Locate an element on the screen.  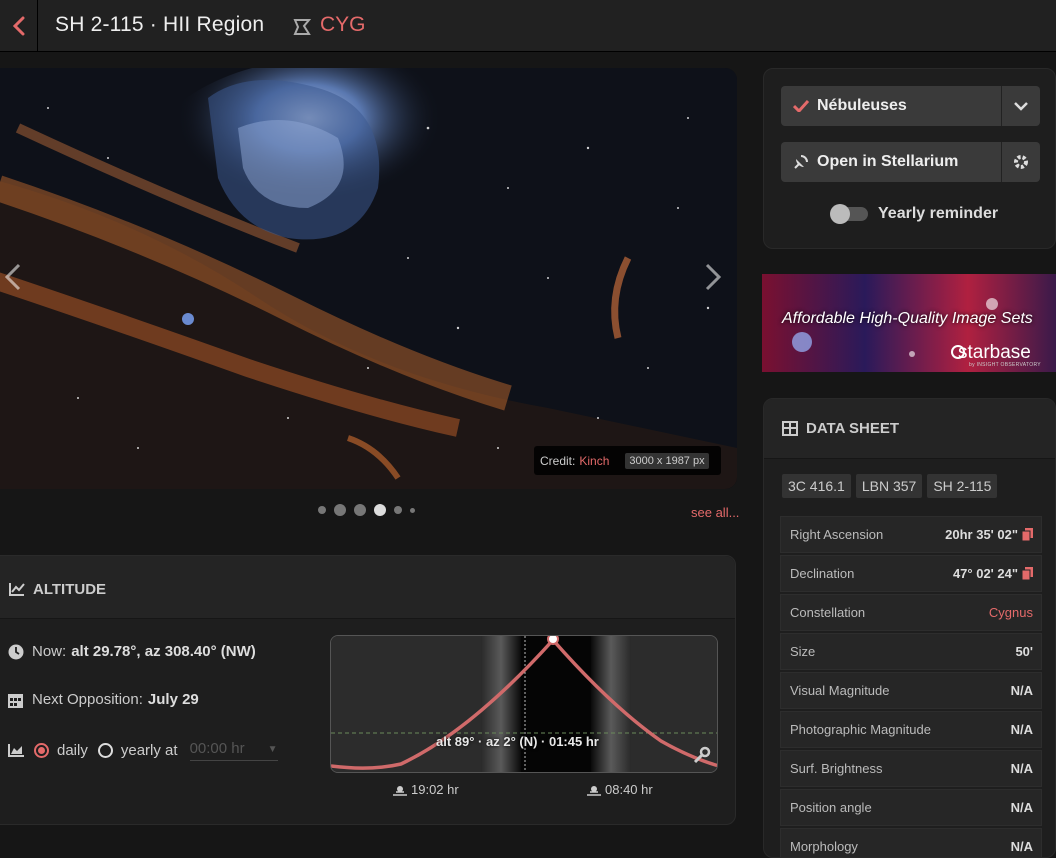
row-value: 20hr 35' 02" is located at coordinates (989, 534).